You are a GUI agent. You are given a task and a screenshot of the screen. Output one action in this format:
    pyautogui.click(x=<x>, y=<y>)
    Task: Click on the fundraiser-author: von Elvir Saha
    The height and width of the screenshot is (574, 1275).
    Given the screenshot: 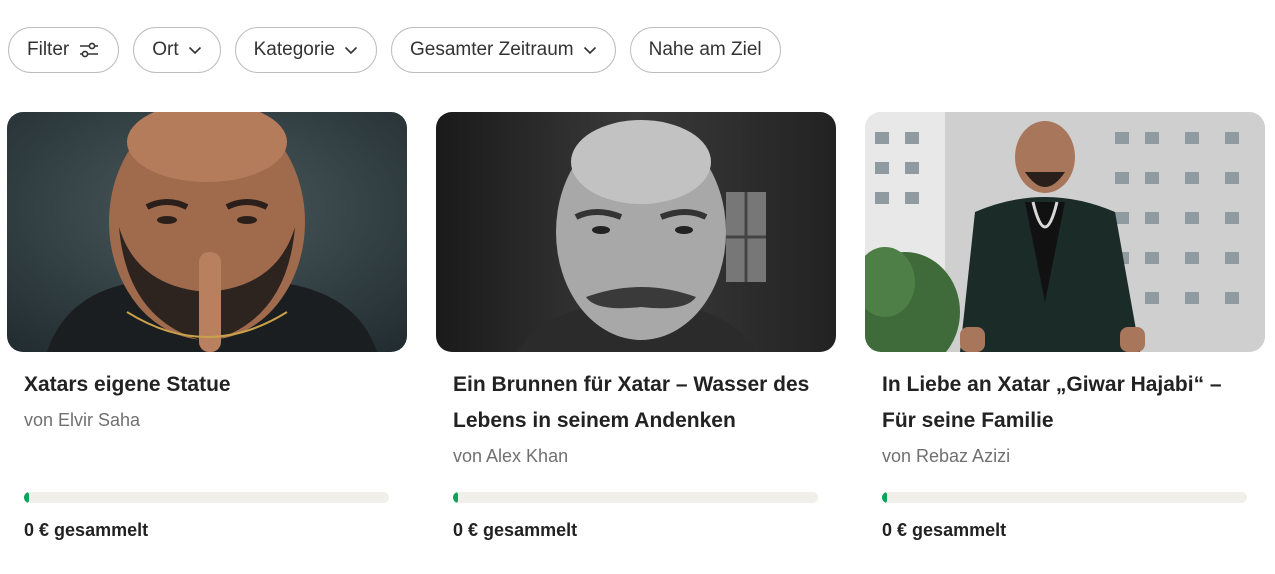 What is the action you would take?
    pyautogui.click(x=82, y=420)
    